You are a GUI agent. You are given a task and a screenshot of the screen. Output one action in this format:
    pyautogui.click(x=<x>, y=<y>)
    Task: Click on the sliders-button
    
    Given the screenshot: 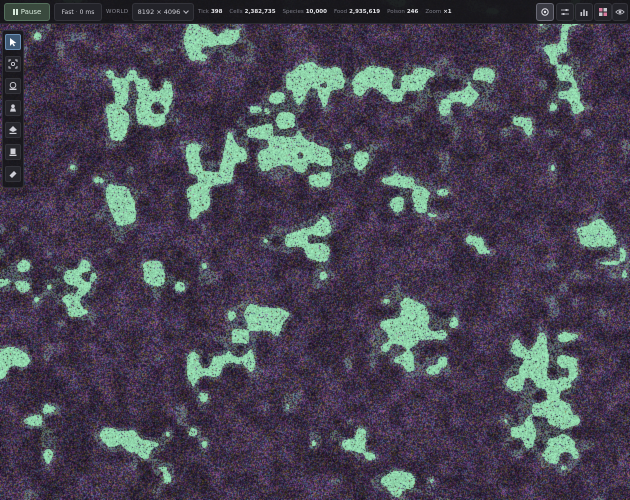 What is the action you would take?
    pyautogui.click(x=565, y=12)
    